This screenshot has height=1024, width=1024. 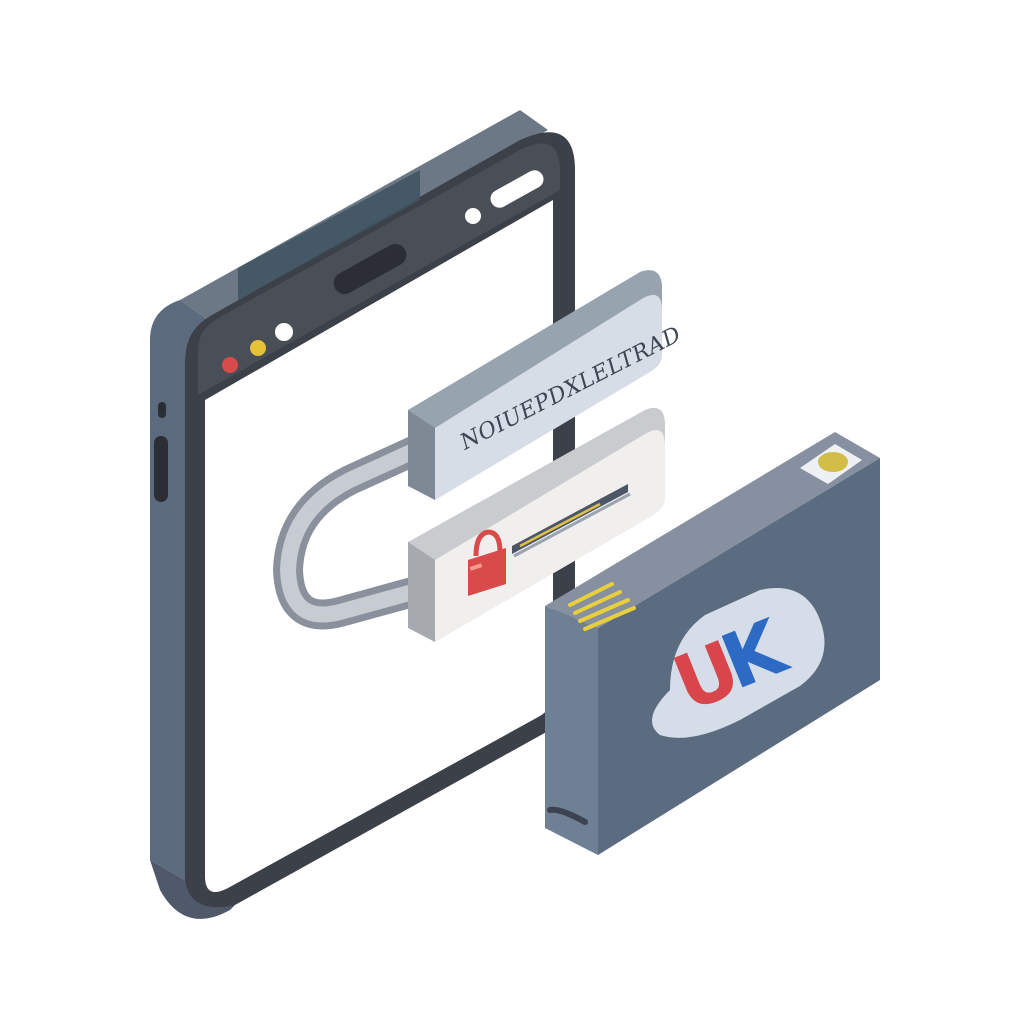 What do you see at coordinates (230, 365) in the screenshot?
I see `window-dot-red` at bounding box center [230, 365].